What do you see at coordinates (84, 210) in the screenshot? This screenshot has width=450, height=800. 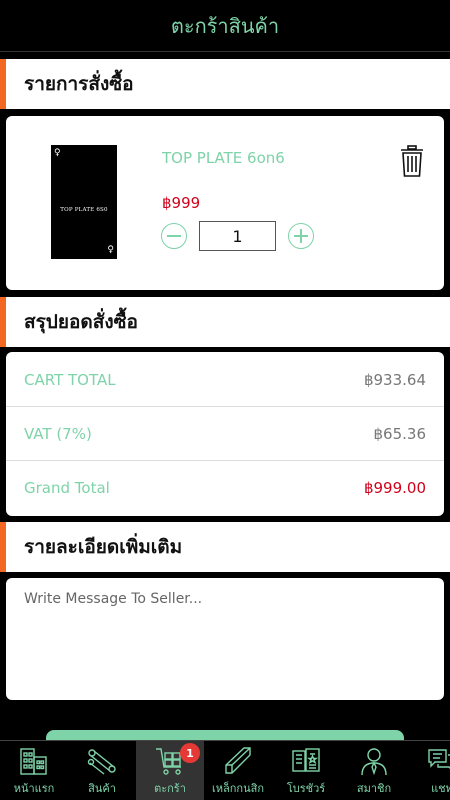 I see `product-image-text: TOP PLATE 6S0` at bounding box center [84, 210].